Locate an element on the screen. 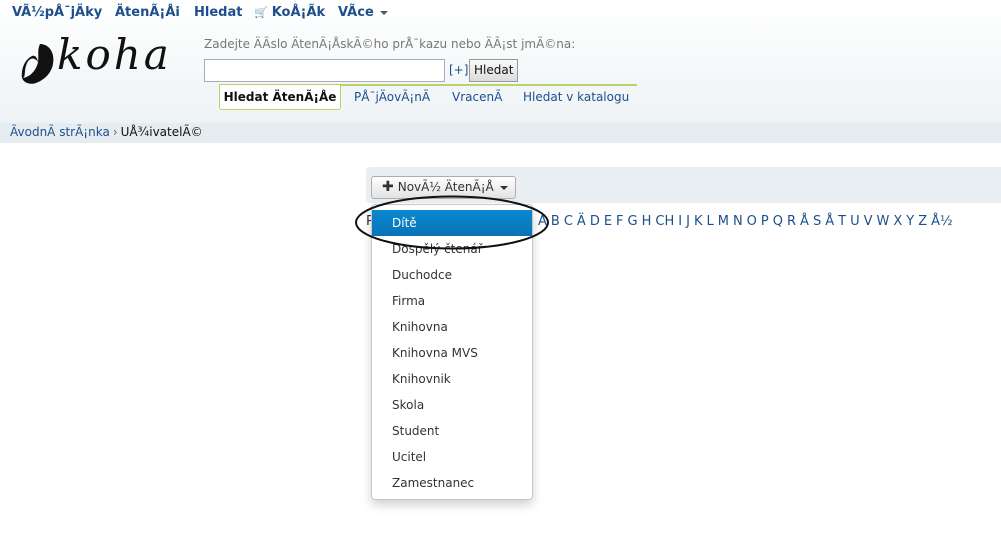 The height and width of the screenshot is (553, 1001). alphabet-letter: Y is located at coordinates (910, 221).